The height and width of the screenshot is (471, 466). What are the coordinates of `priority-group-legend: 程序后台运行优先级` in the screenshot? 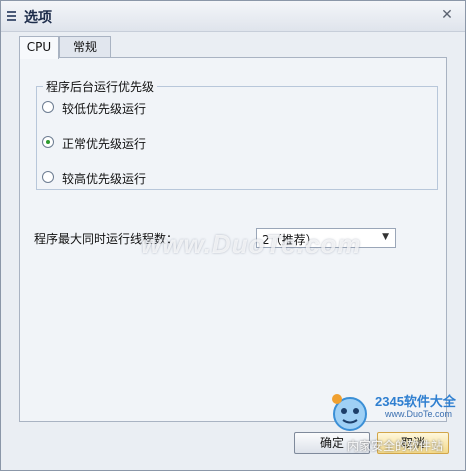 It's located at (100, 86).